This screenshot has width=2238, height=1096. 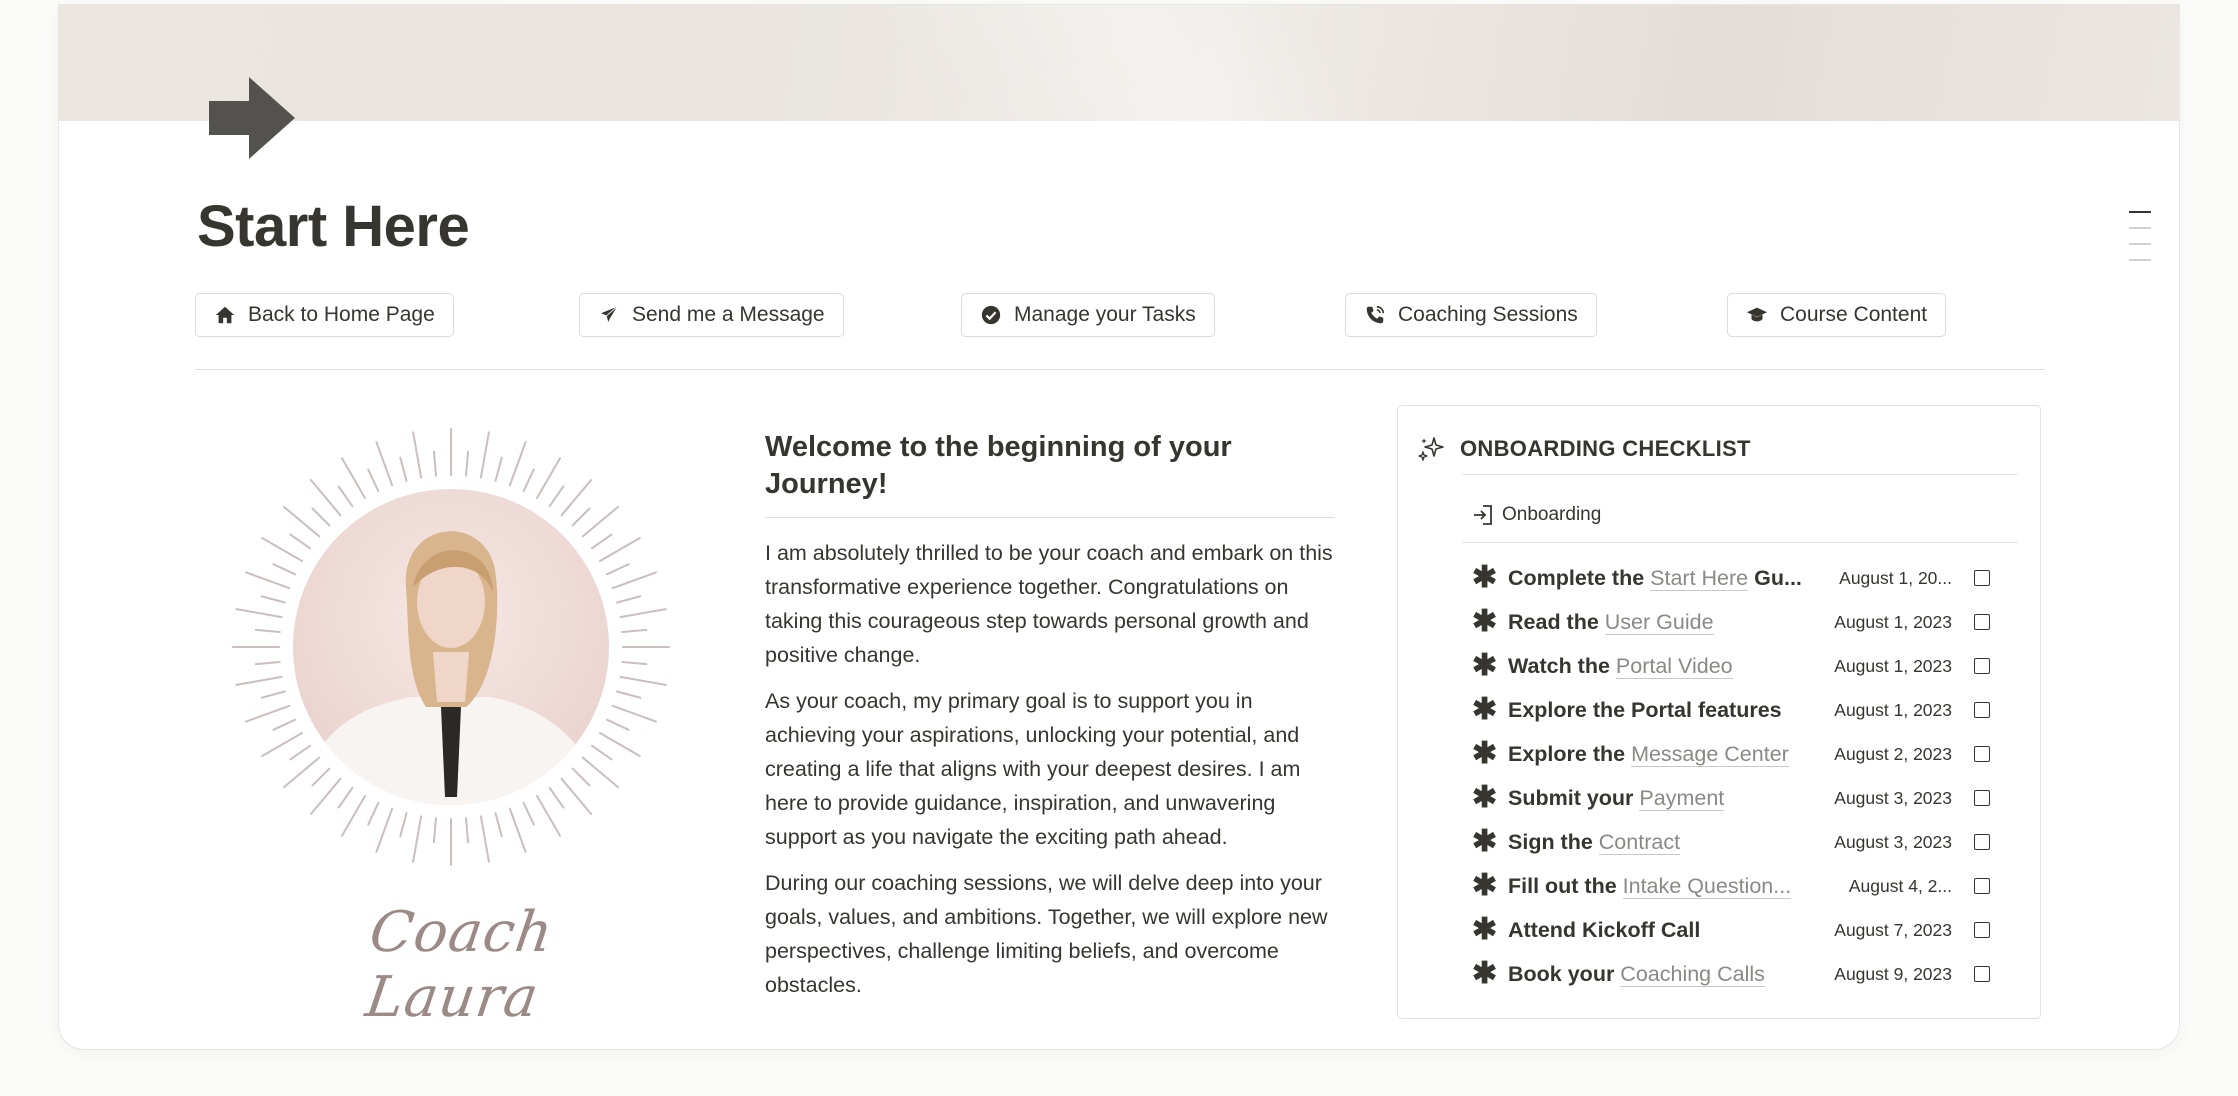 What do you see at coordinates (1893, 621) in the screenshot?
I see `task-date: August 1, 2023` at bounding box center [1893, 621].